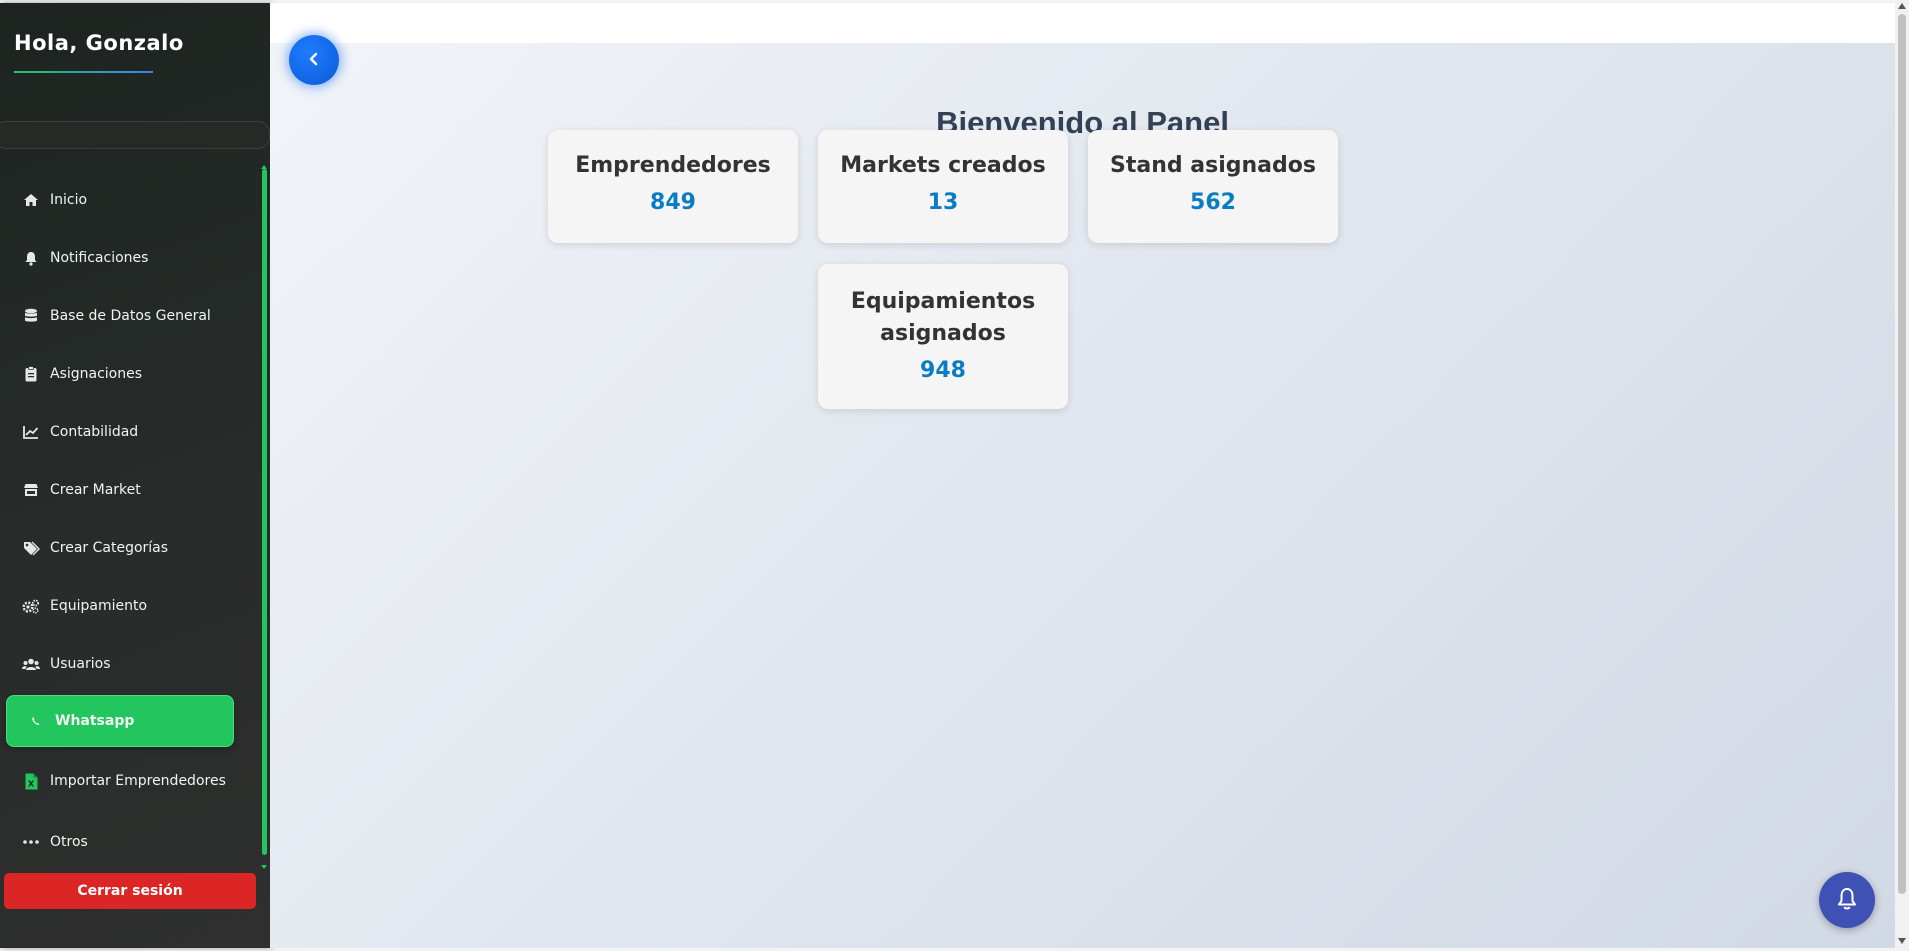 The height and width of the screenshot is (951, 1909). I want to click on stat-card-value: 849, so click(673, 202).